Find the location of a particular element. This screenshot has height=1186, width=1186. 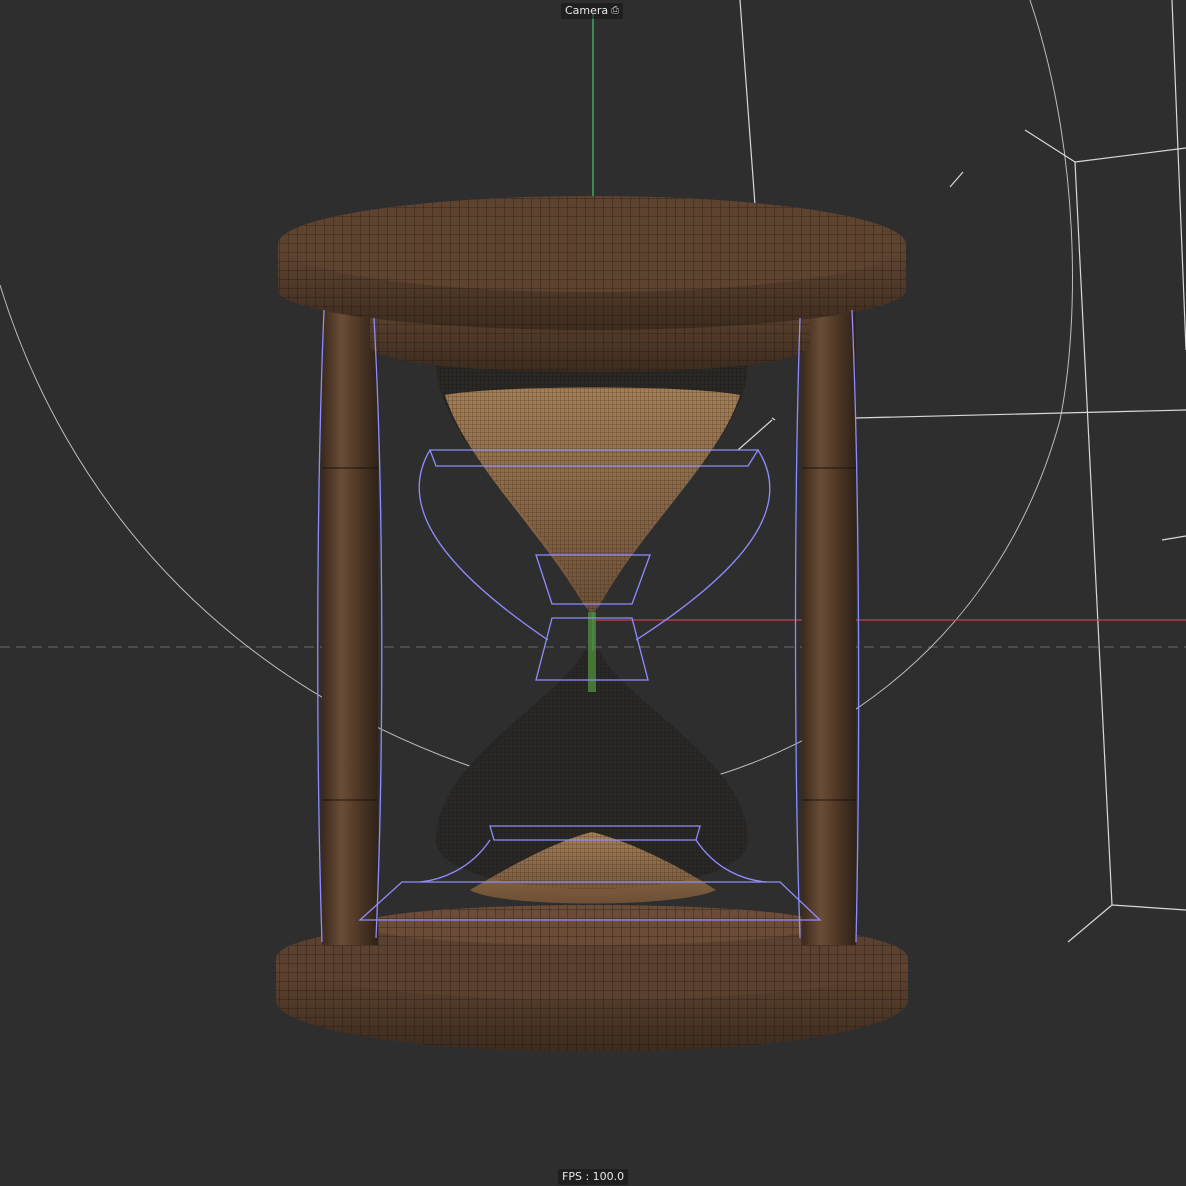

camera-icon: ⎙ is located at coordinates (615, 10).